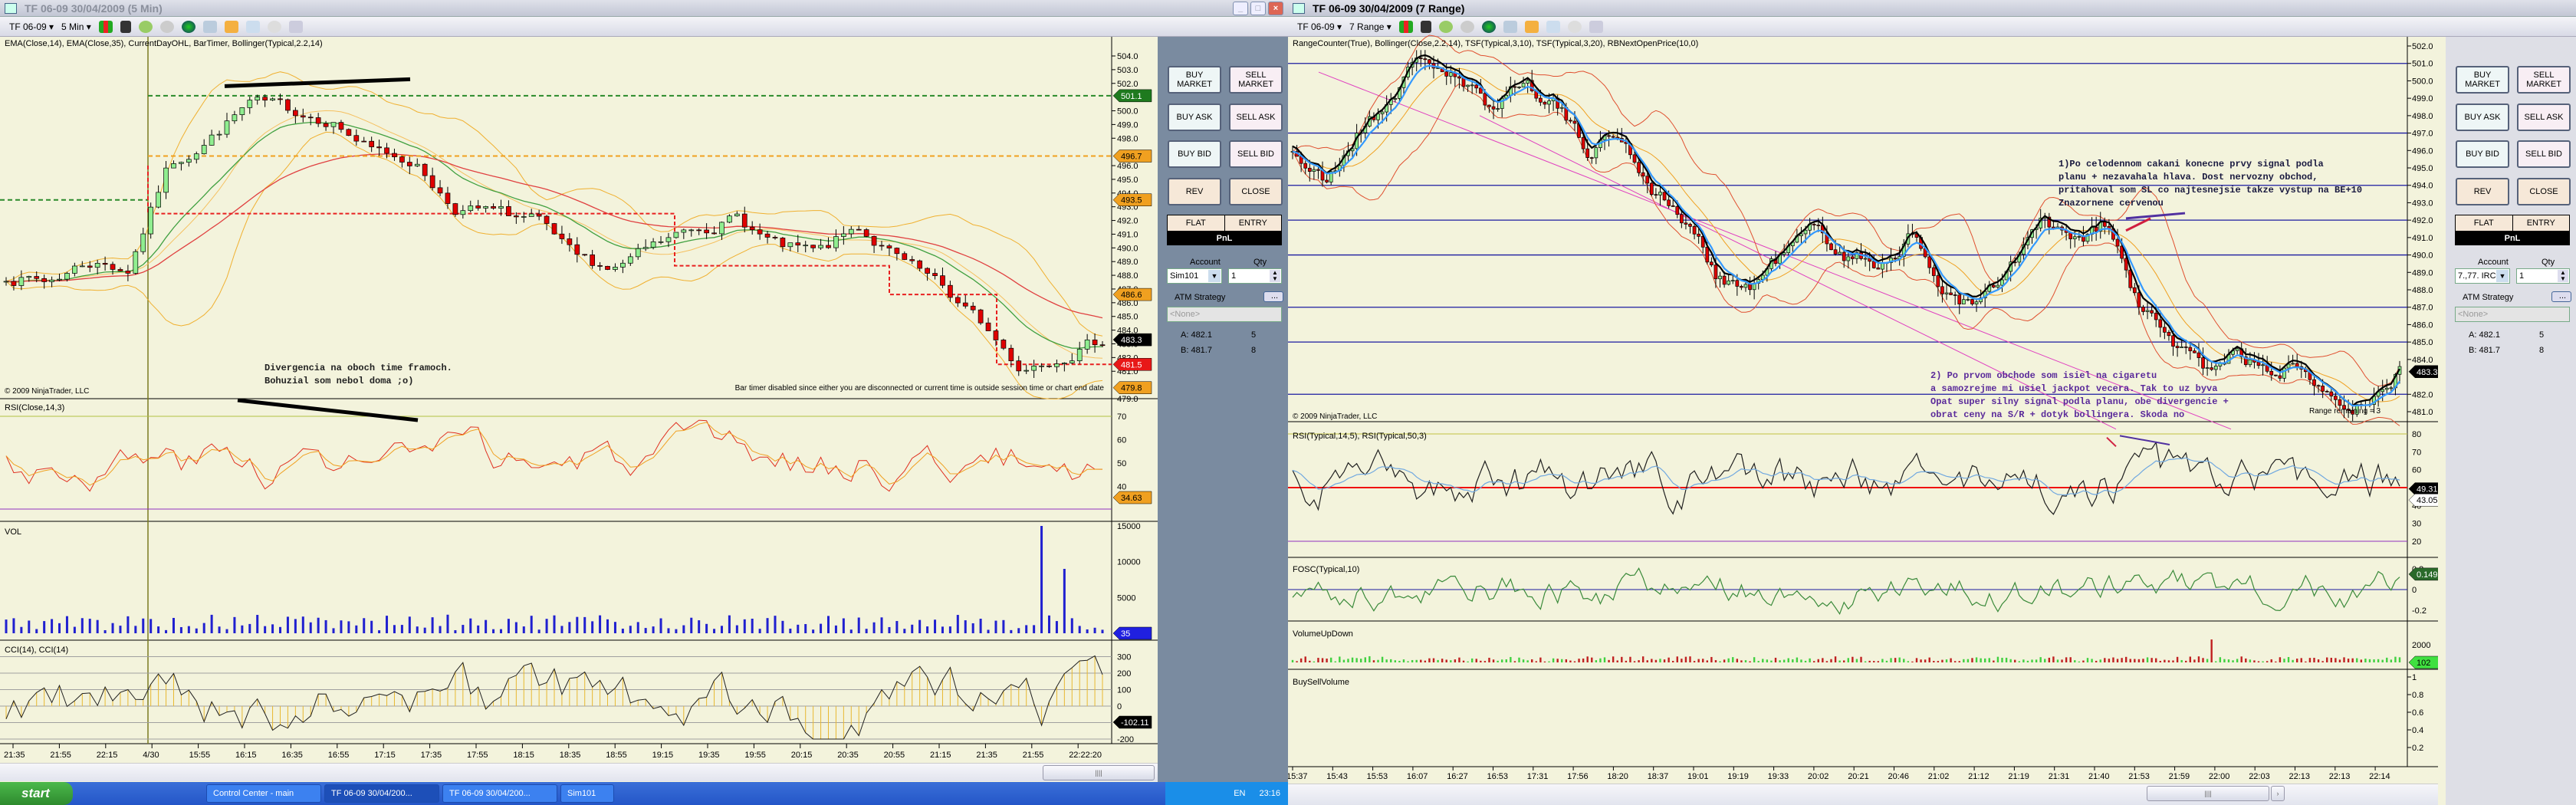  What do you see at coordinates (1458, 777) in the screenshot?
I see `time-label: 16:27` at bounding box center [1458, 777].